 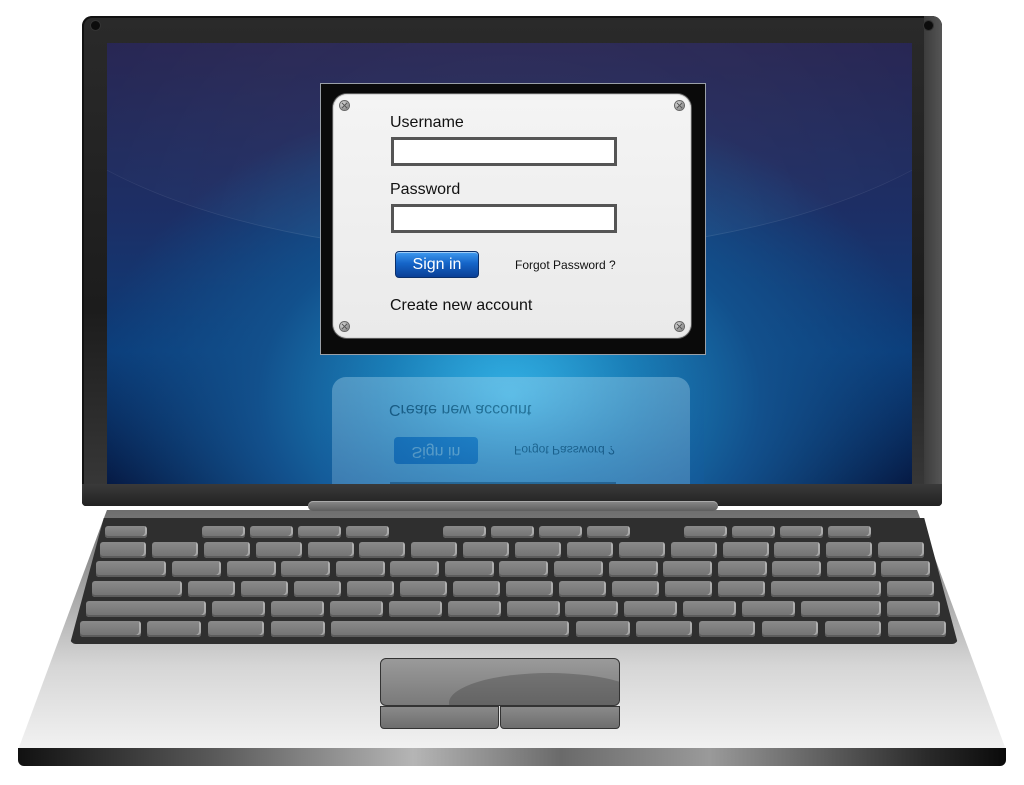 What do you see at coordinates (439, 717) in the screenshot?
I see `trackpad-left-button` at bounding box center [439, 717].